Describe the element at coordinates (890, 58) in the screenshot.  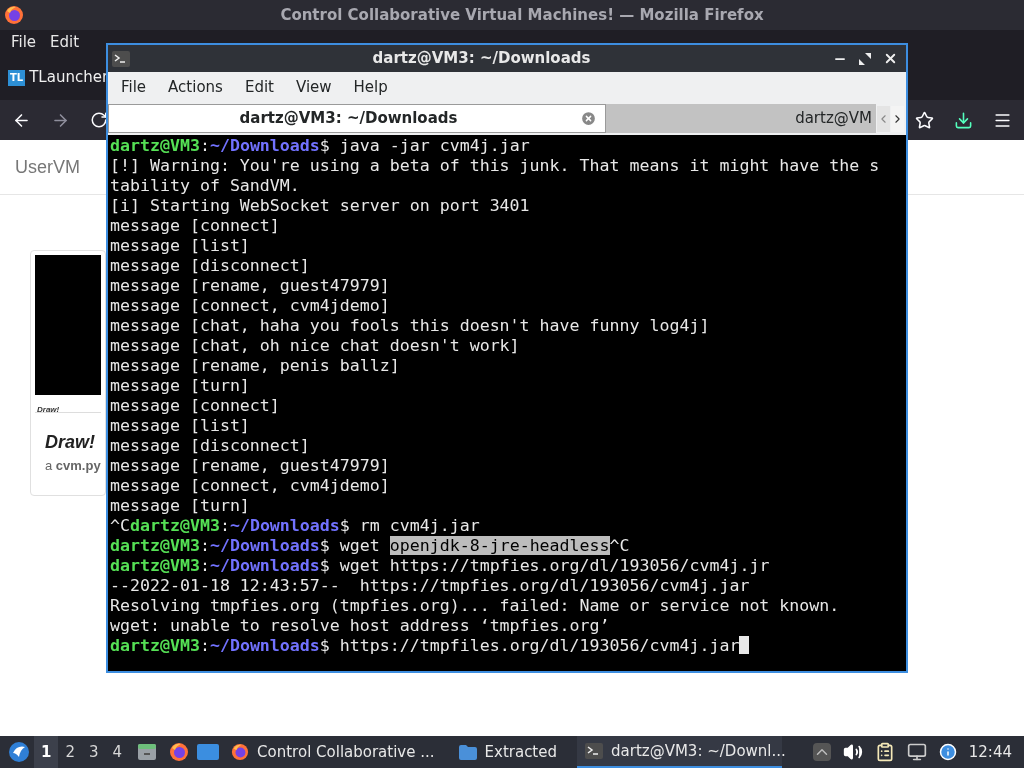
I see `close-icon` at that location.